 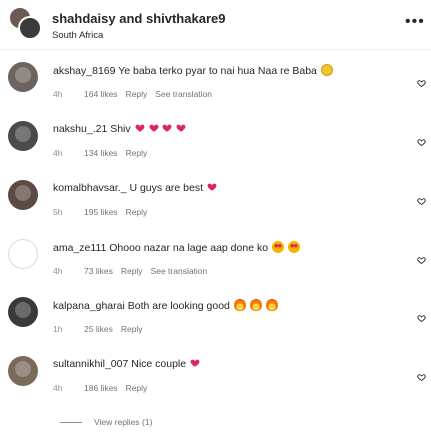 What do you see at coordinates (90, 364) in the screenshot?
I see `comment-username: sultannikhil_007` at bounding box center [90, 364].